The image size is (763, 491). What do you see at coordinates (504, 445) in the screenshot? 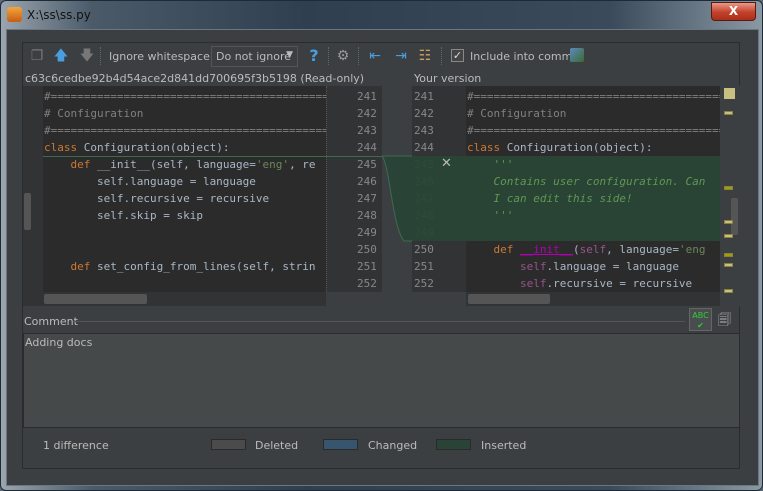
I see `legend-inserted-label: Inserted` at bounding box center [504, 445].